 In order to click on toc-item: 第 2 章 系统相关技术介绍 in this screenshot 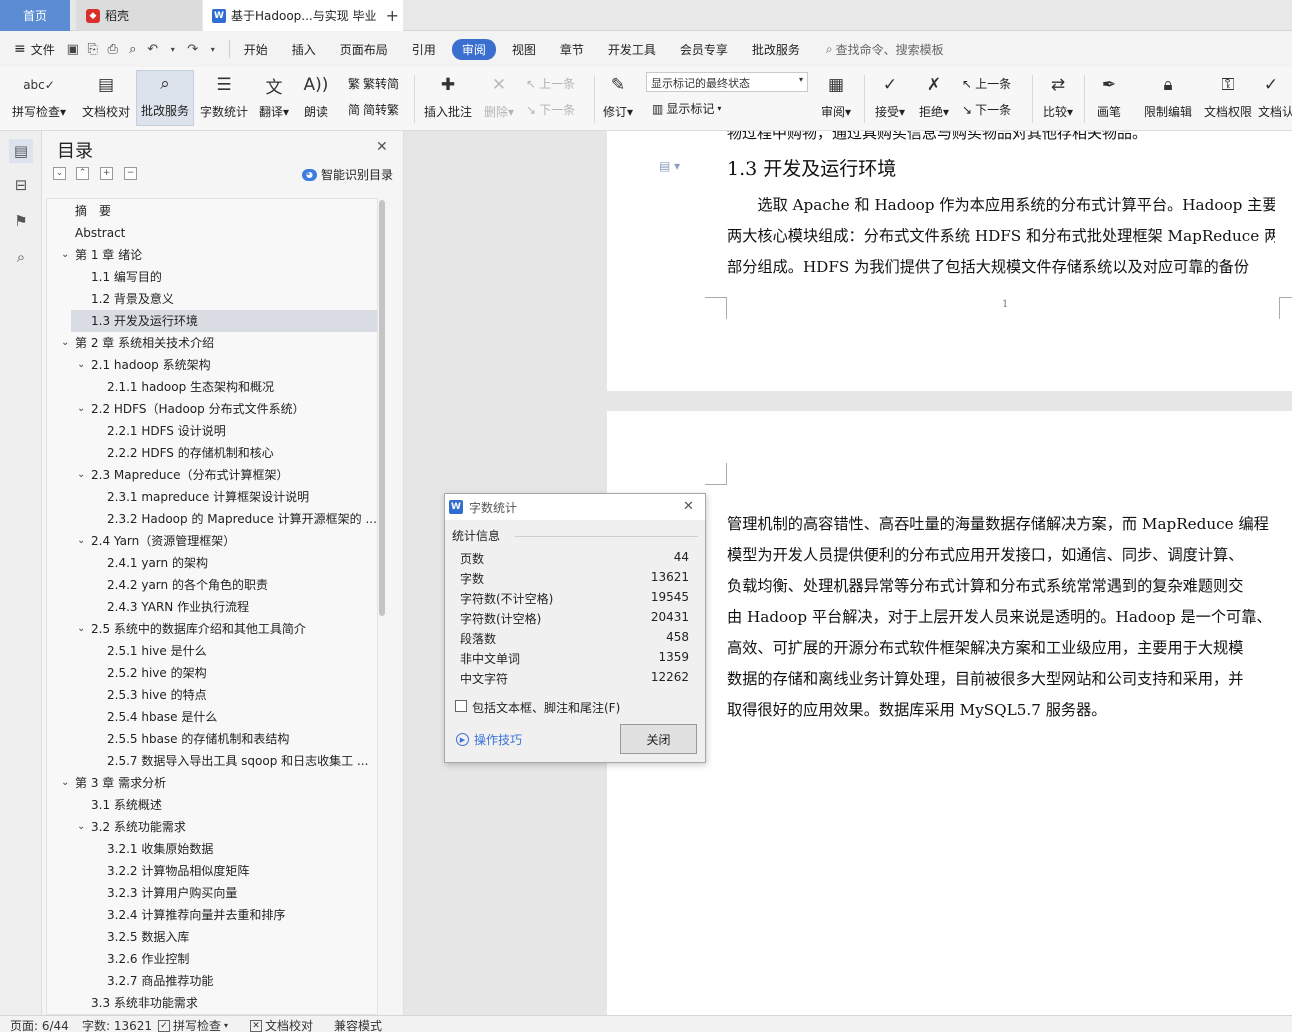, I will do `click(212, 343)`.